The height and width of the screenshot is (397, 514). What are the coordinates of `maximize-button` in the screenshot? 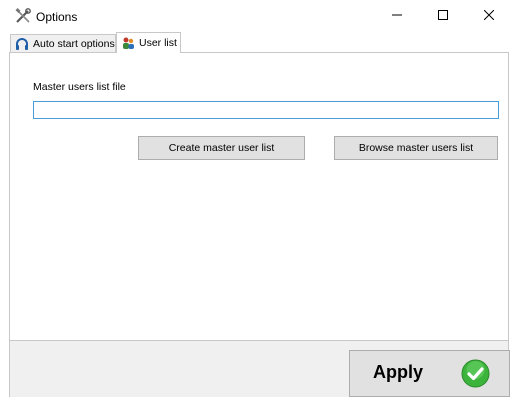 It's located at (443, 16).